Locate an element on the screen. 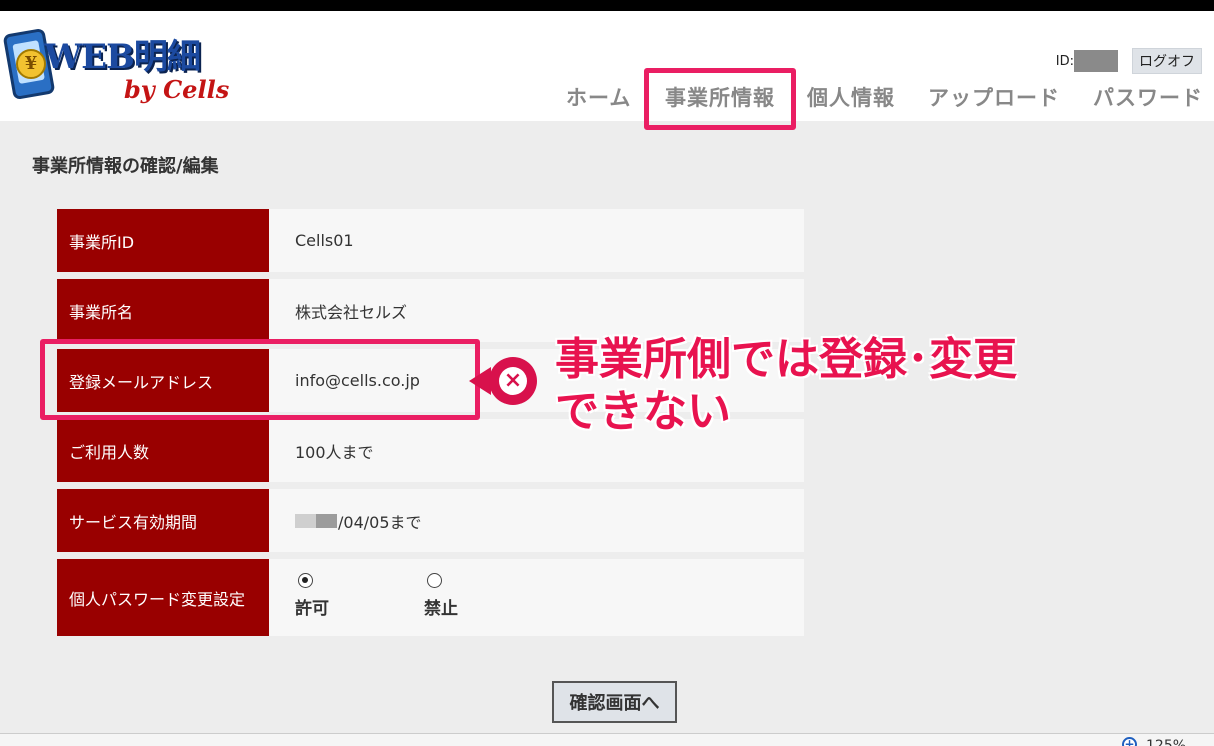 The width and height of the screenshot is (1214, 746). nav-item-upload: アップロード is located at coordinates (994, 97).